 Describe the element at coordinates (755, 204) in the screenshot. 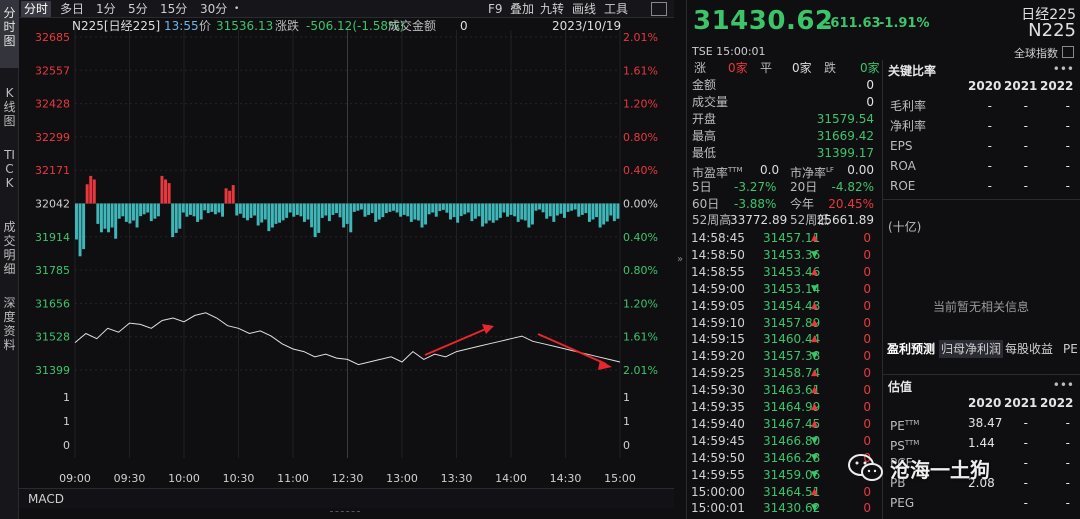

I see `perf-value: -3.88%` at that location.